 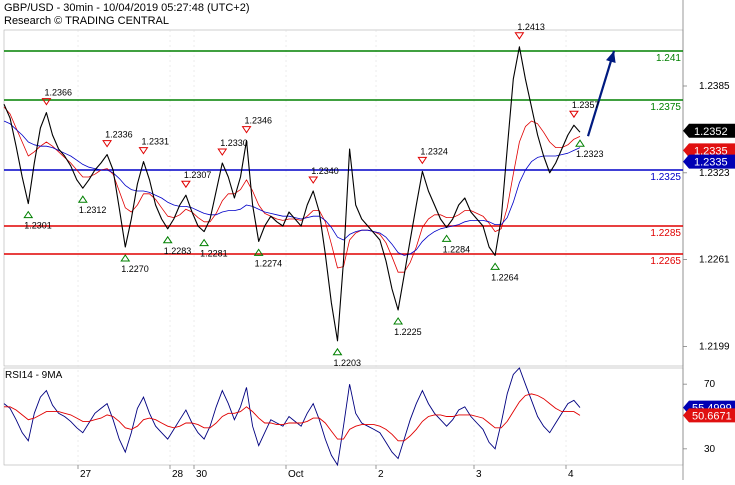 What do you see at coordinates (119, 135) in the screenshot?
I see `swing-high-label: 1.2336` at bounding box center [119, 135].